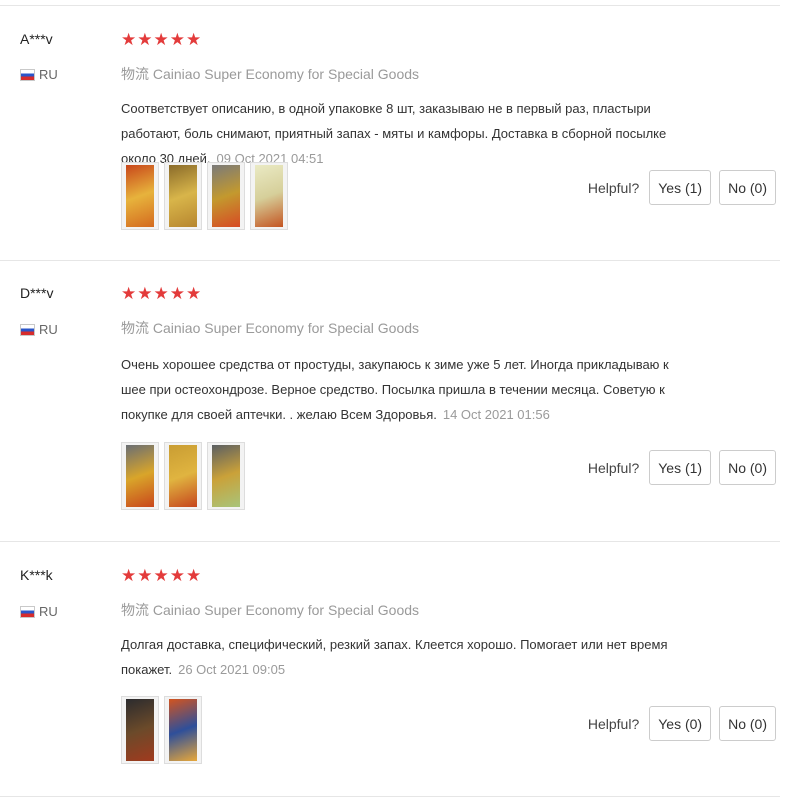 Image resolution: width=800 pixels, height=800 pixels. I want to click on reviewer-name: A***v, so click(36, 39).